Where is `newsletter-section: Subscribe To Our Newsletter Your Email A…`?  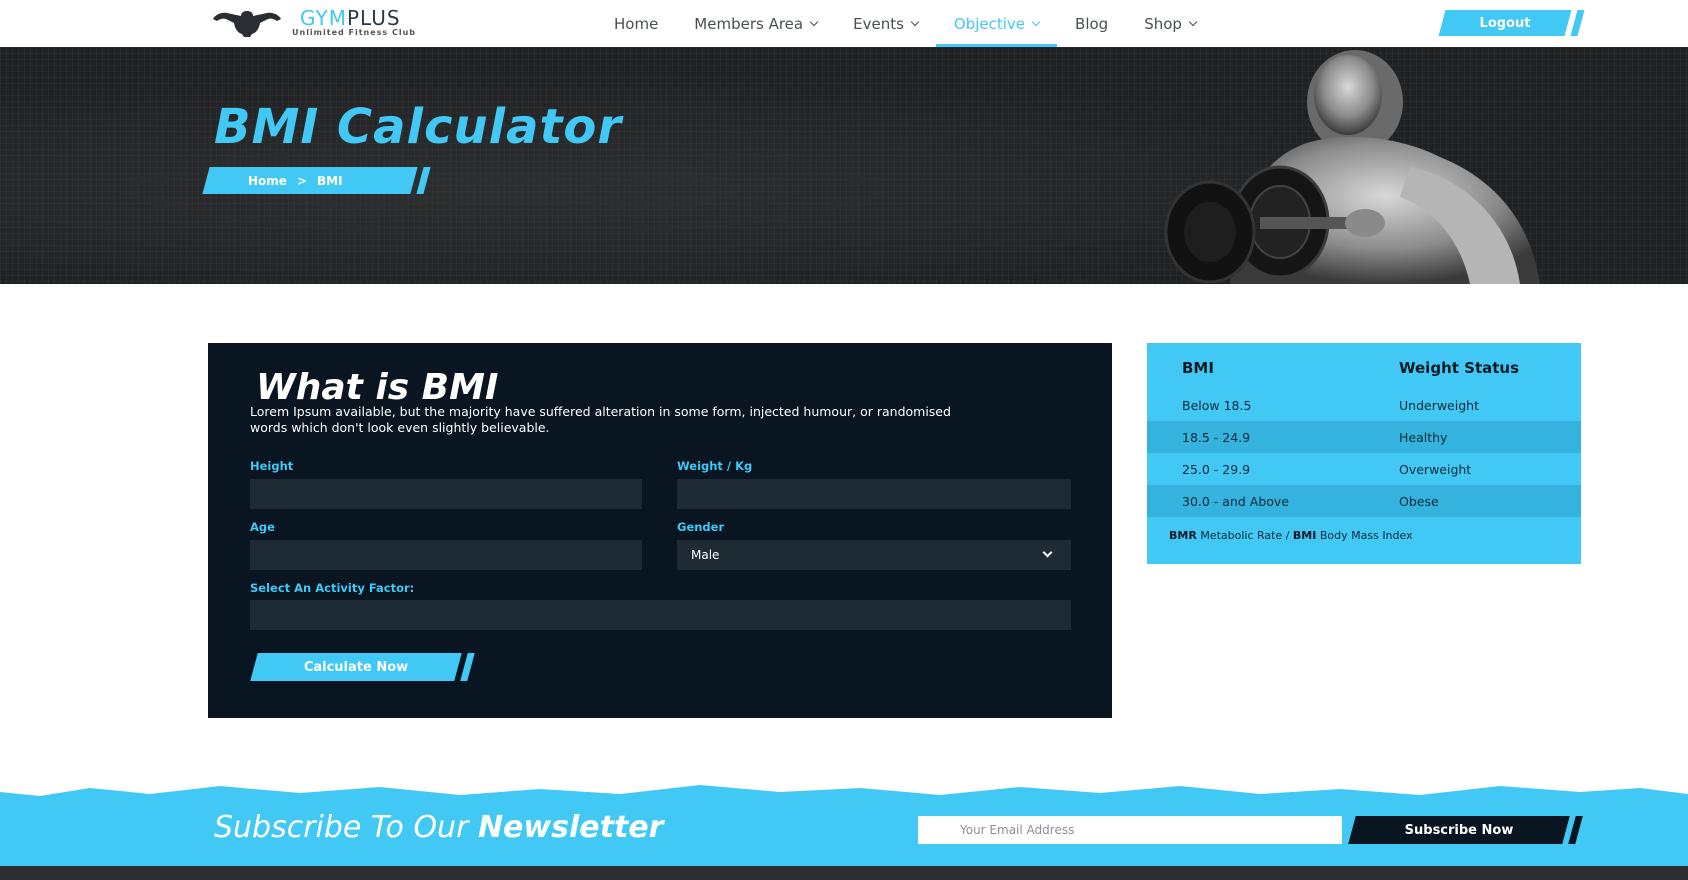
newsletter-section: Subscribe To Our Newsletter Your Email A… is located at coordinates (844, 831).